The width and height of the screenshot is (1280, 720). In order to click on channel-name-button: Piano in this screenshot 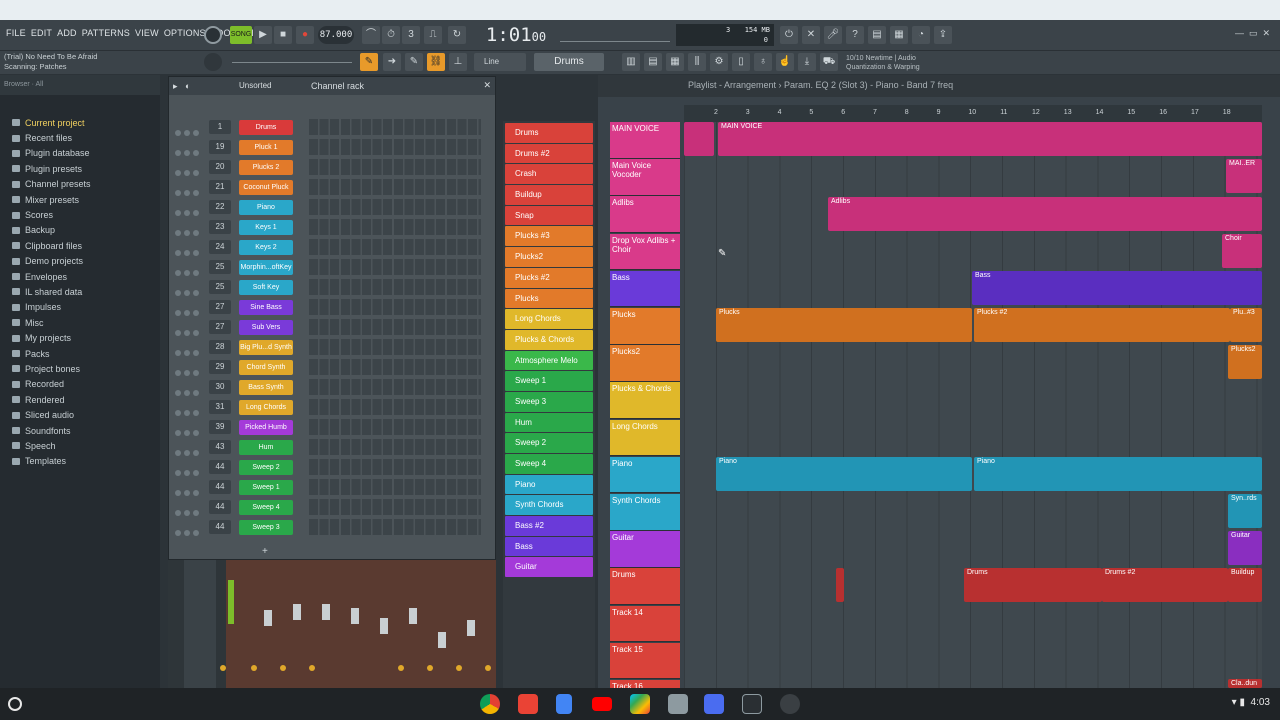, I will do `click(266, 207)`.